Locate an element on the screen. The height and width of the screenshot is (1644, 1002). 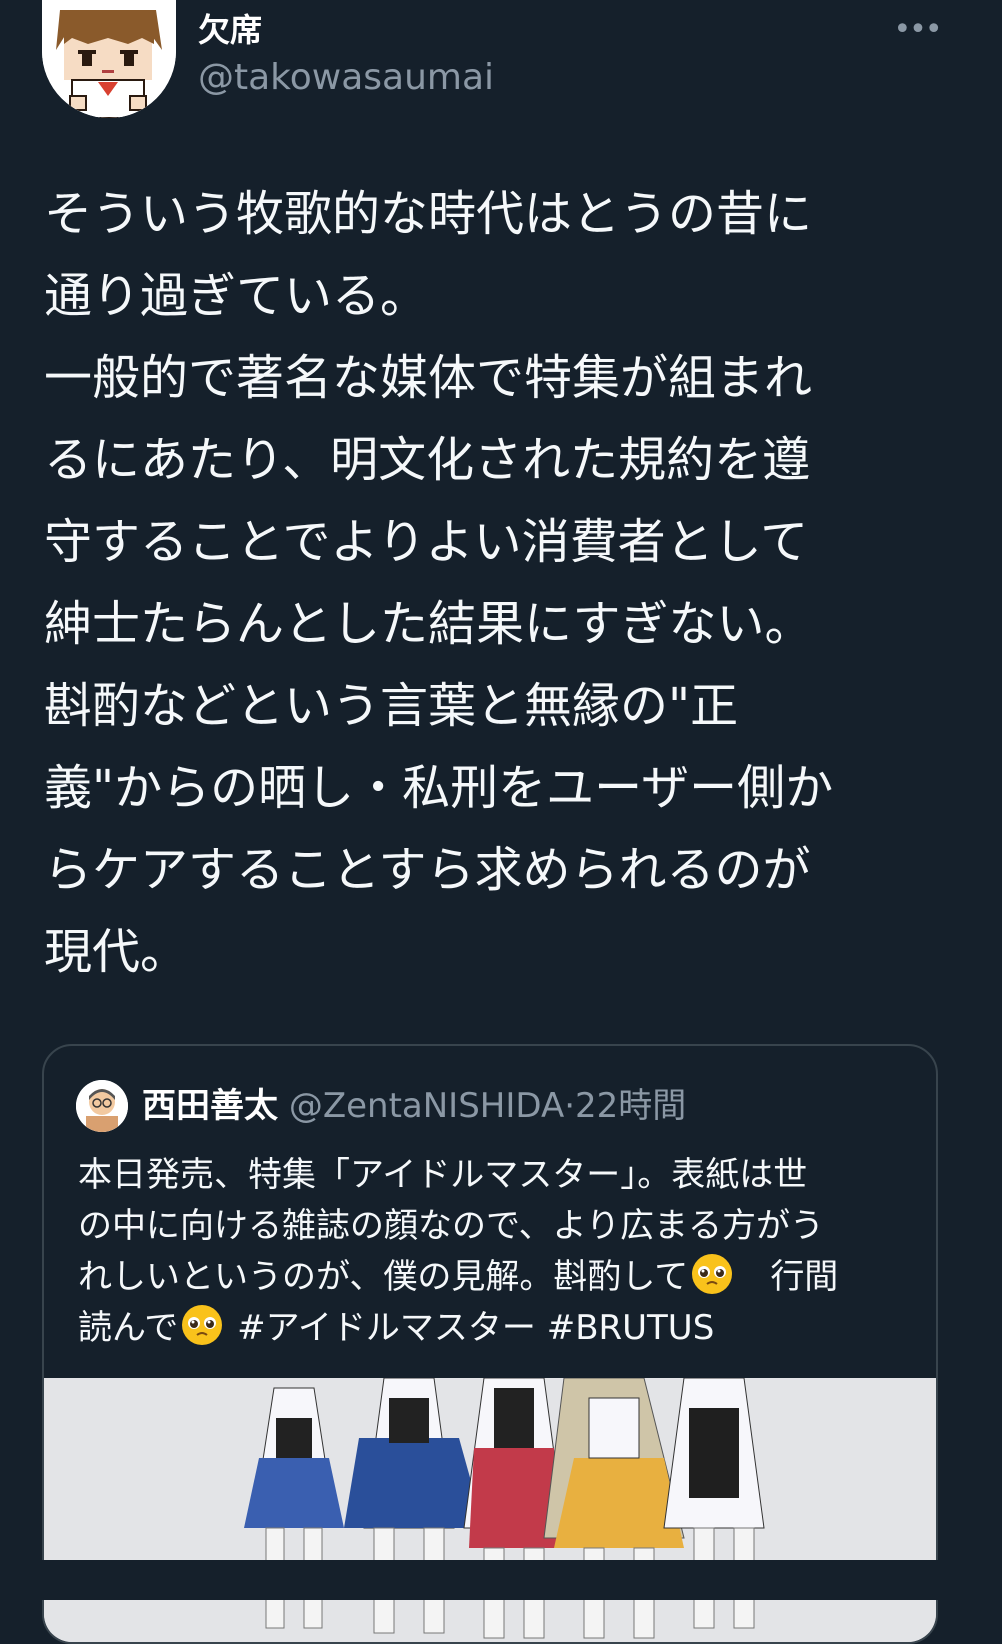
more-options-icon: ••• is located at coordinates (917, 30).